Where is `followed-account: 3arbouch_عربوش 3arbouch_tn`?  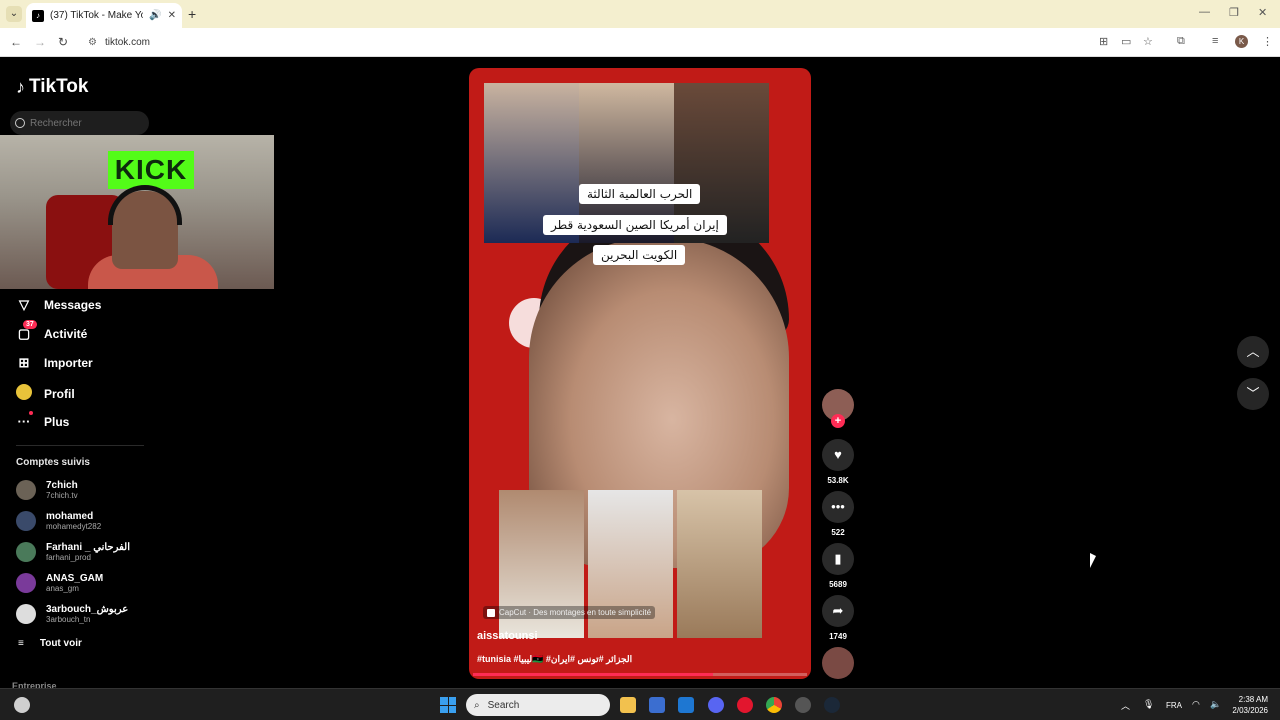
followed-account: 3arbouch_عربوش 3arbouch_tn is located at coordinates (72, 614).